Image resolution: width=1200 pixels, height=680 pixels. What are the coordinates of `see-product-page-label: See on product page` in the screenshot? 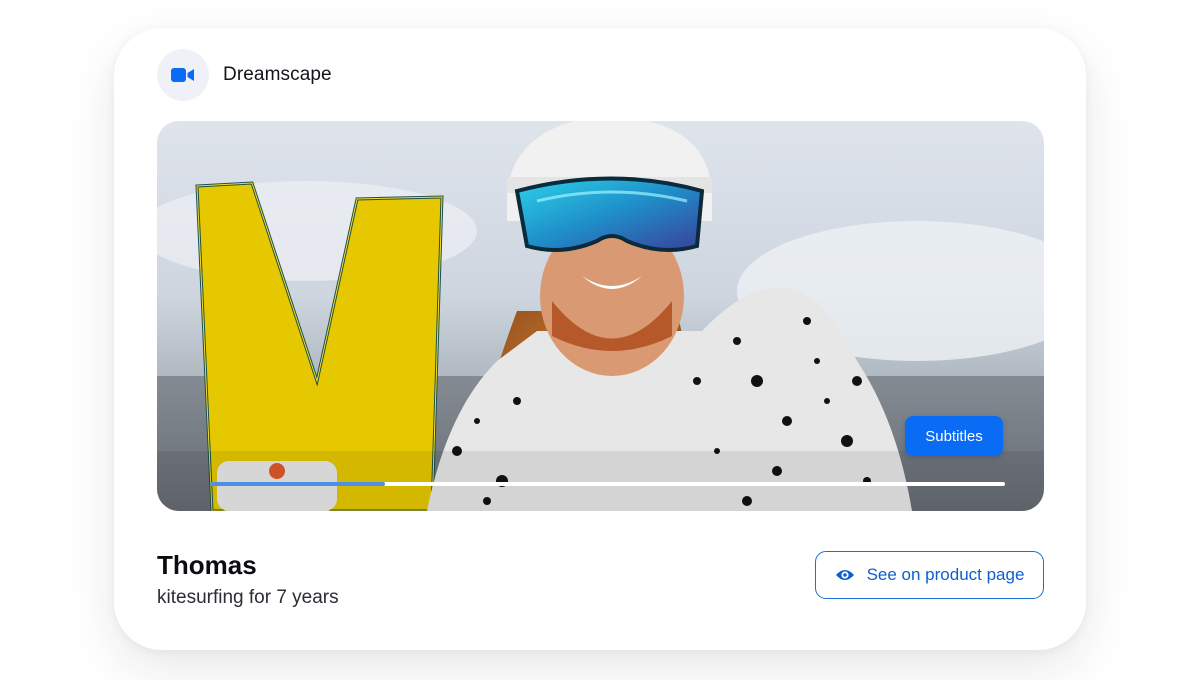 It's located at (945, 574).